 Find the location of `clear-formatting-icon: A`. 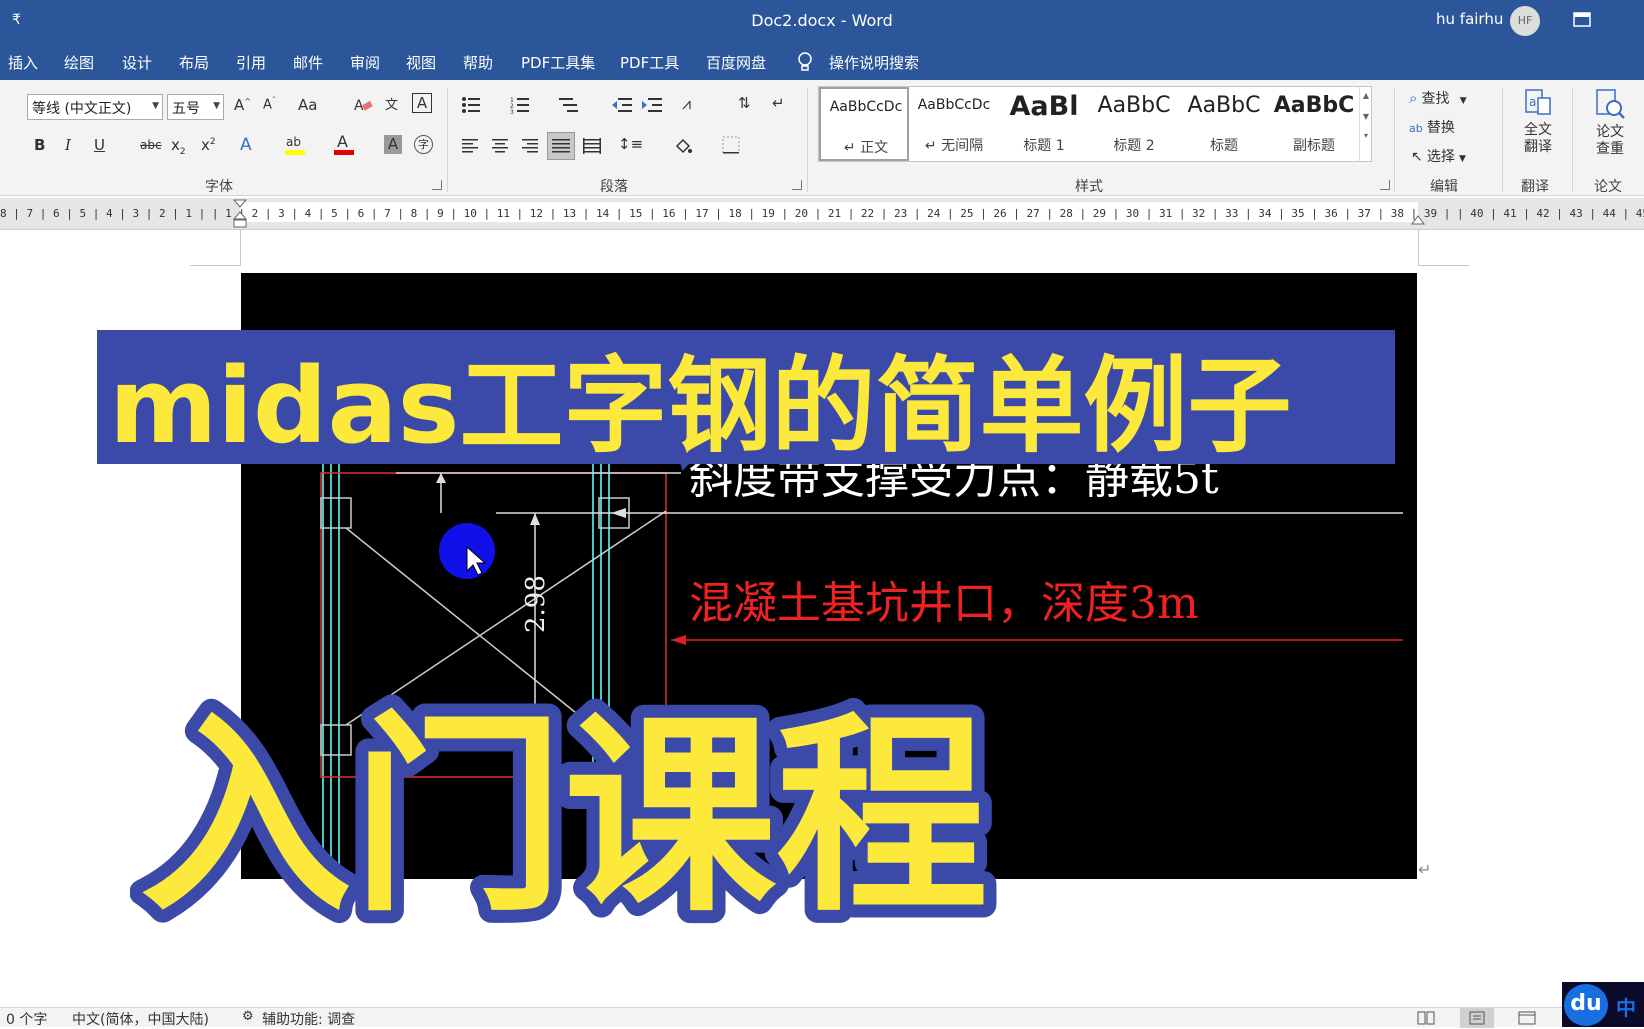

clear-formatting-icon: A is located at coordinates (364, 105).